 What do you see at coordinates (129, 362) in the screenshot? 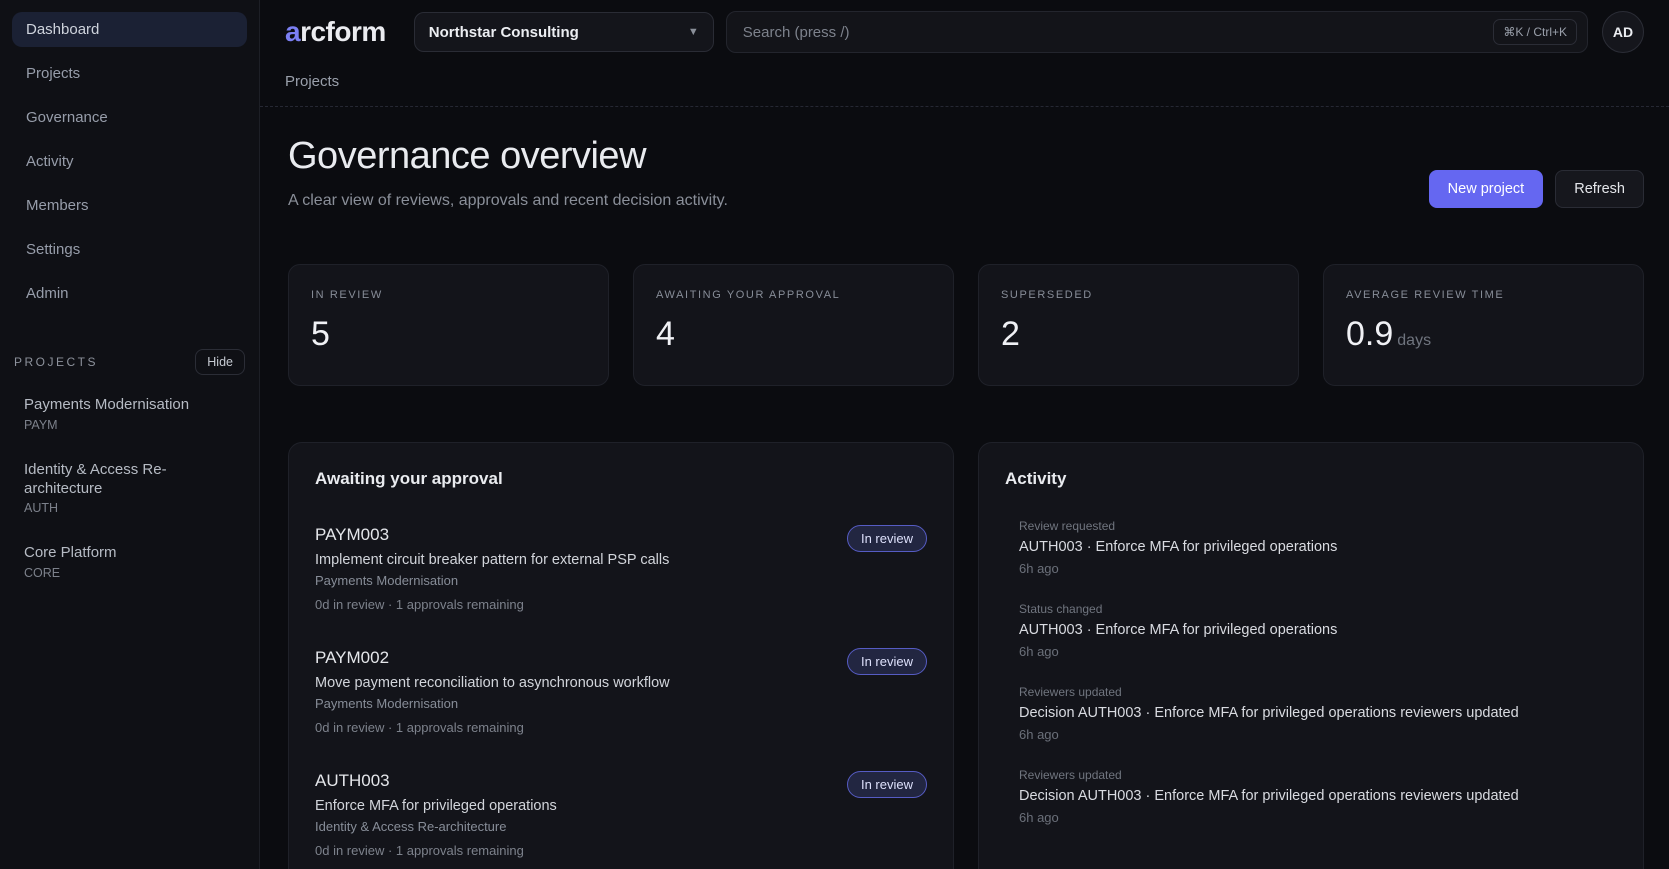
I see `projects-section-header: PROJECTS Hide` at bounding box center [129, 362].